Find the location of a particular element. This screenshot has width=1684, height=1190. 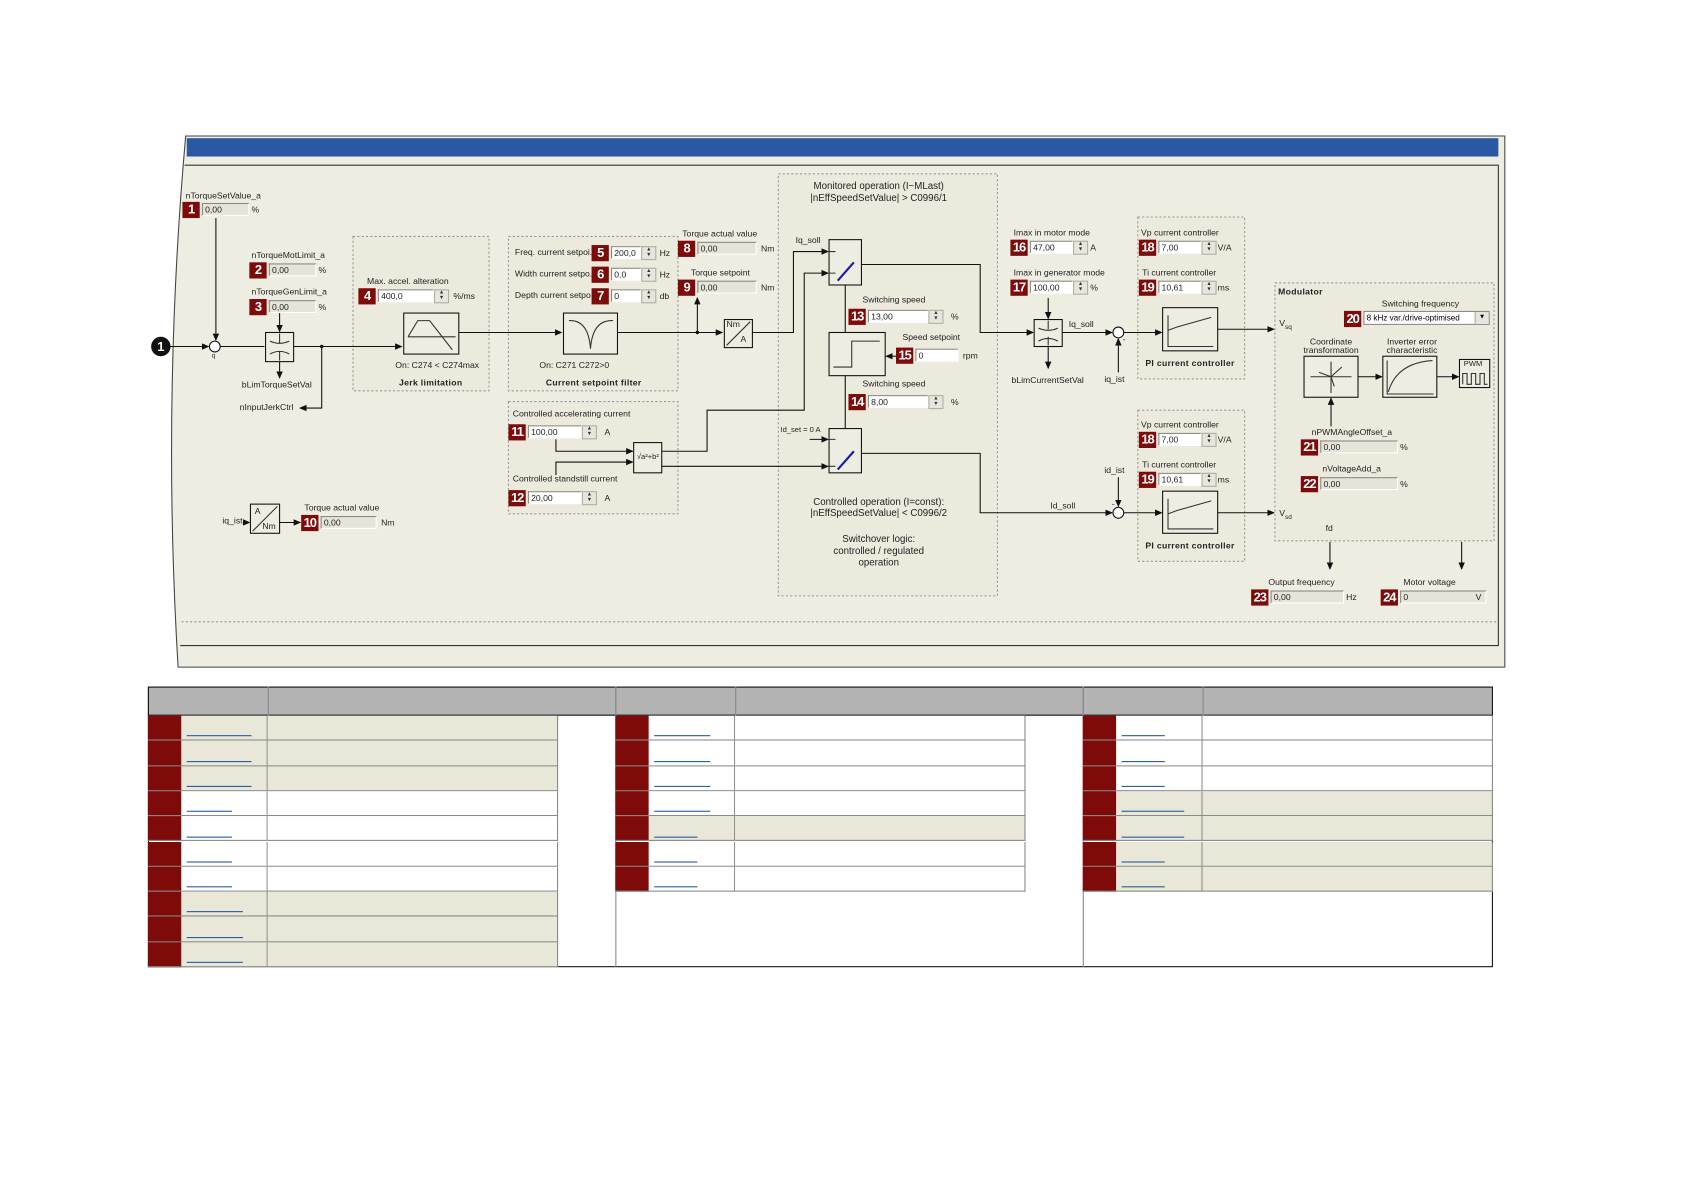

param-7-badge: 7 is located at coordinates (600, 296).